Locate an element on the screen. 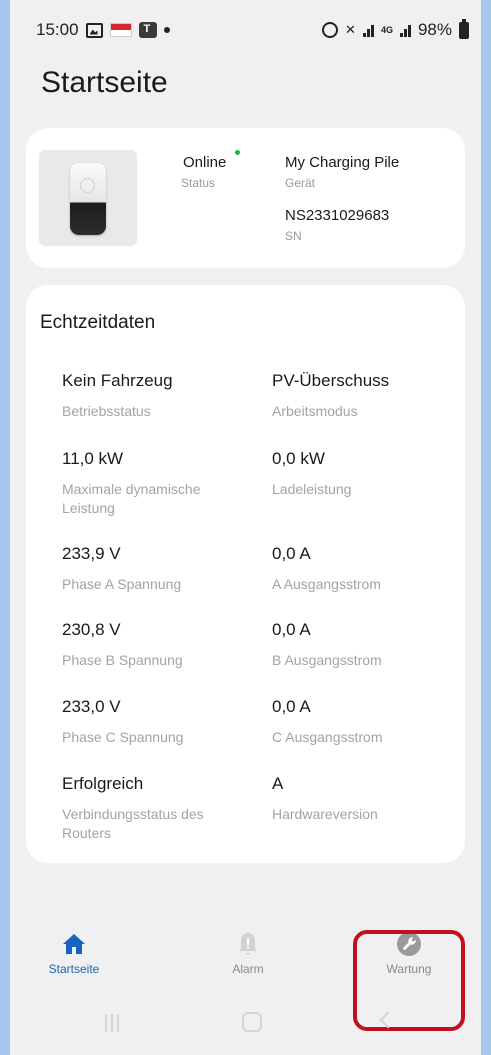  operating-status-label: Betriebsstatus is located at coordinates (106, 411).